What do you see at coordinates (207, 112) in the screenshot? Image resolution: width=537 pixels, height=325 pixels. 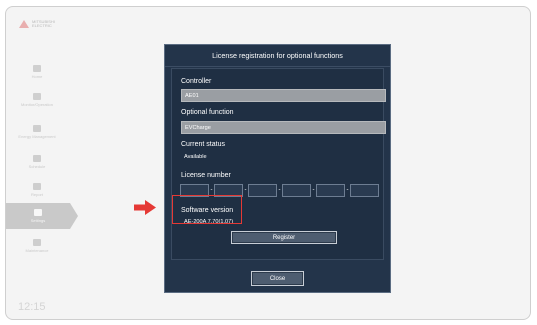 I see `optional-function-label: Optional function` at bounding box center [207, 112].